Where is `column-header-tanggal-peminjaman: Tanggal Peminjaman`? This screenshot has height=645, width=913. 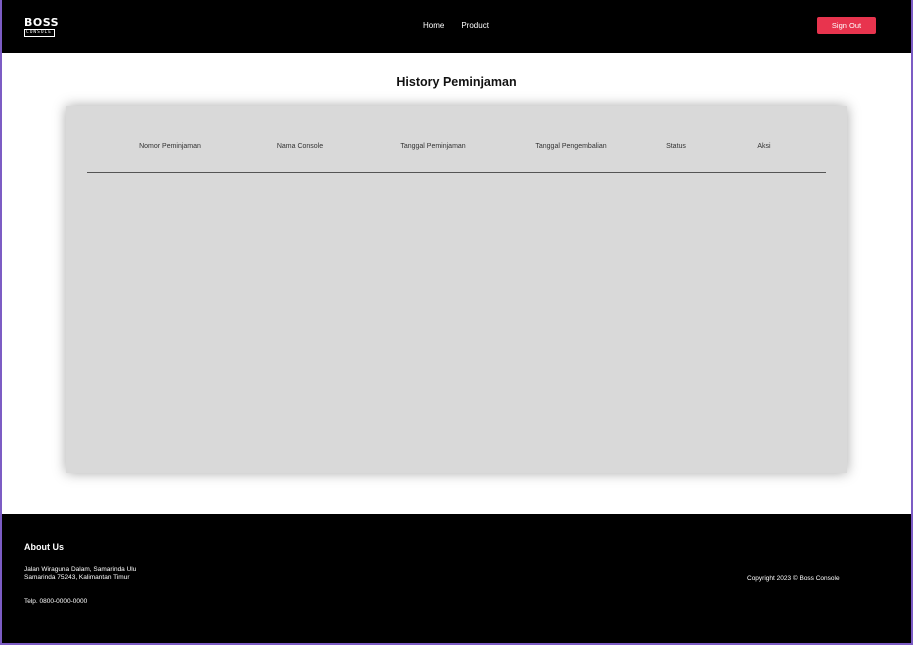 column-header-tanggal-peminjaman: Tanggal Peminjaman is located at coordinates (433, 146).